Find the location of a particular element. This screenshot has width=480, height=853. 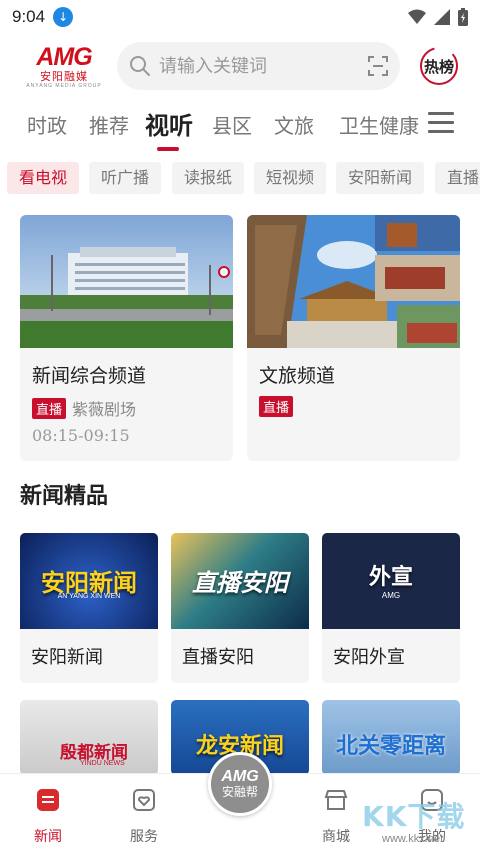

live-info: 直播 is located at coordinates (276, 406).